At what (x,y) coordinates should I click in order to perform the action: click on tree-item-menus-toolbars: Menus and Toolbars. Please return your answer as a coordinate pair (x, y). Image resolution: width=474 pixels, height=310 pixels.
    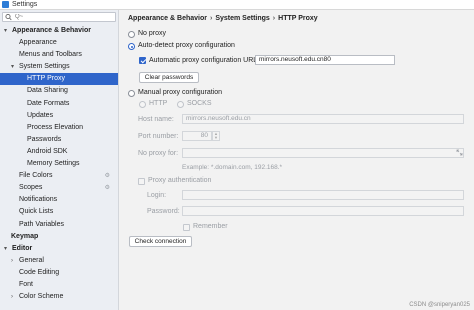
    Looking at the image, I should click on (59, 55).